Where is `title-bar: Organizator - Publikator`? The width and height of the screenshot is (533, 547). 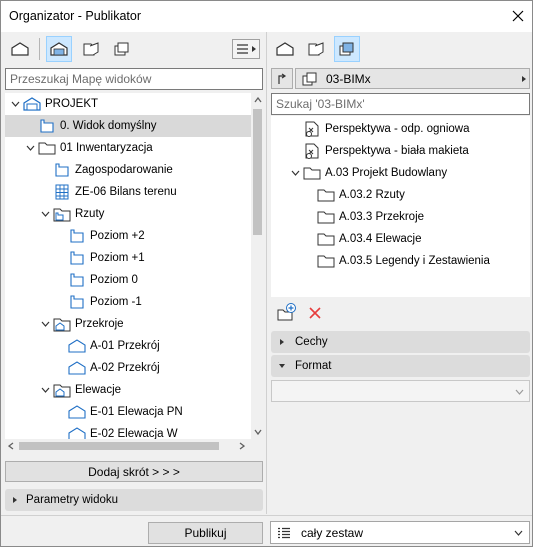 title-bar: Organizator - Publikator is located at coordinates (266, 16).